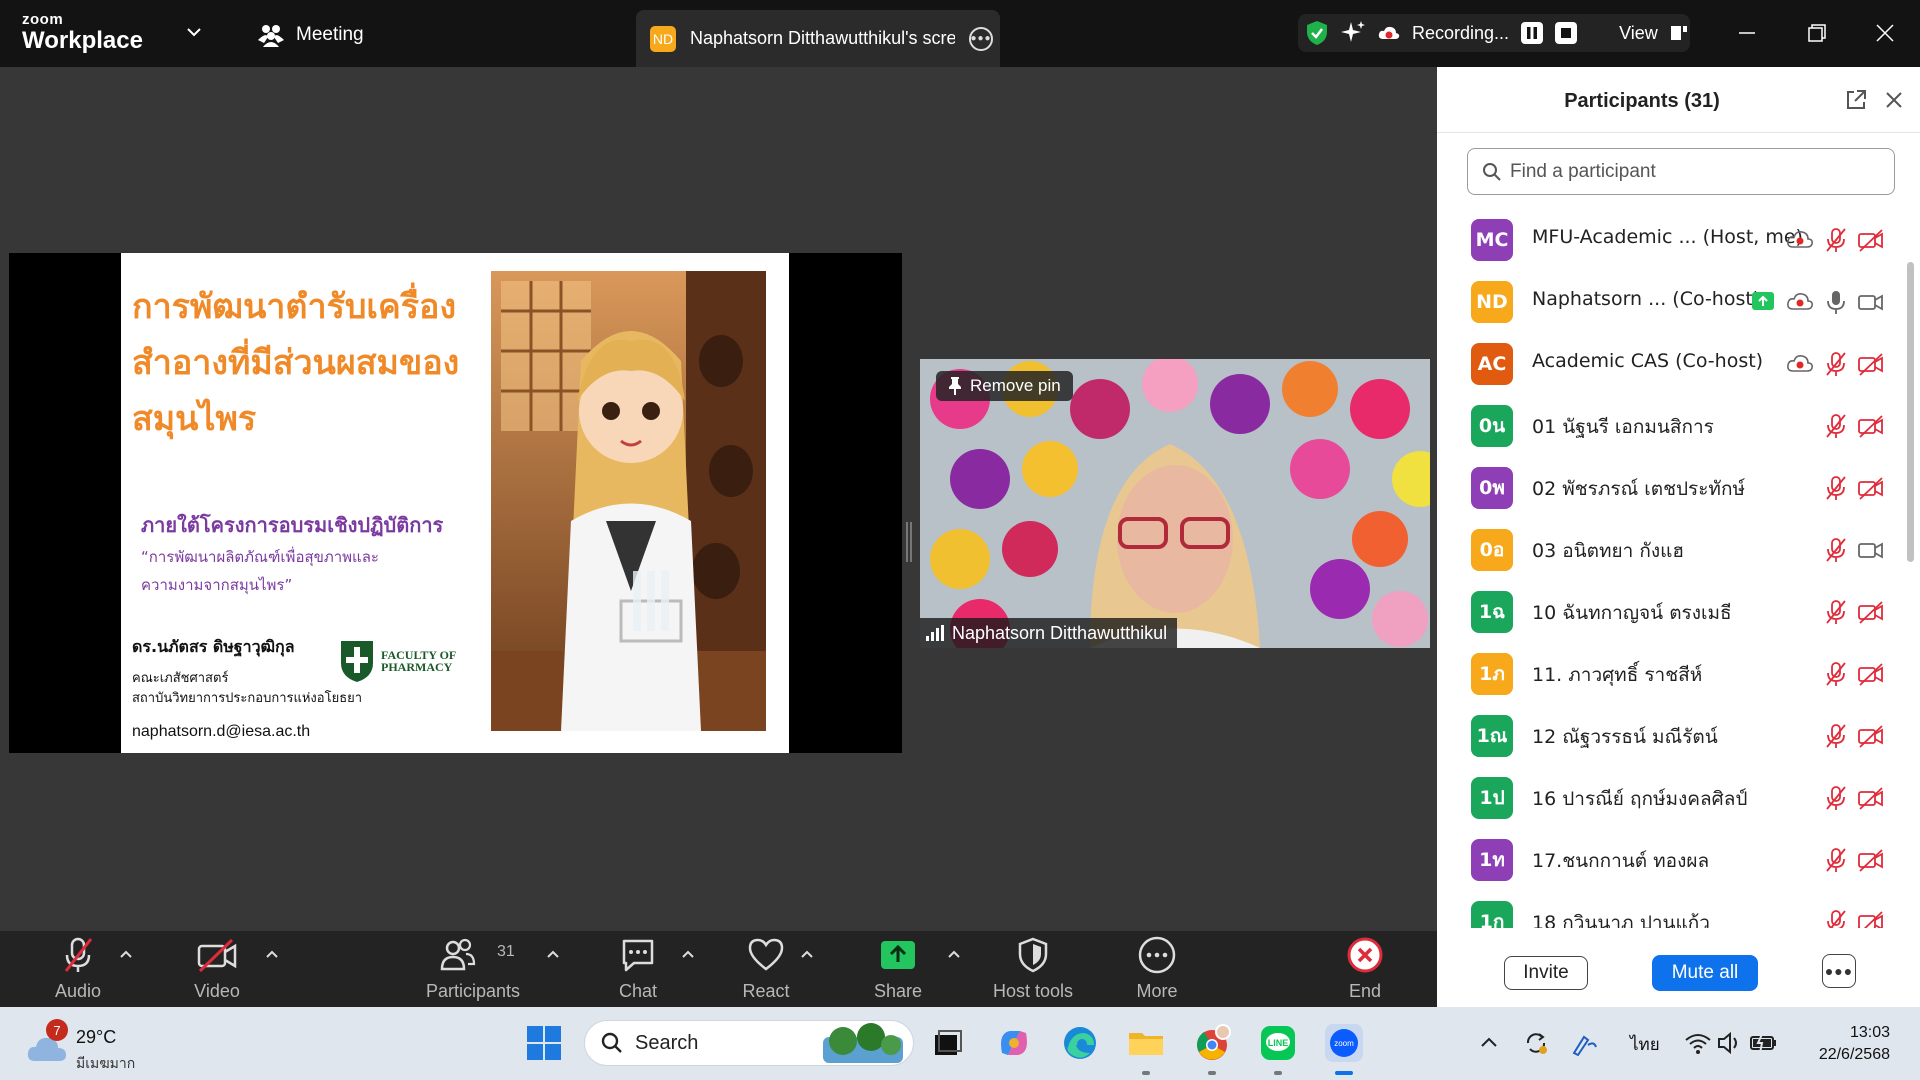 Image resolution: width=1920 pixels, height=1080 pixels. I want to click on participant-row: 0น 01 นัฐนรี เอกมนสิการ, so click(1671, 425).